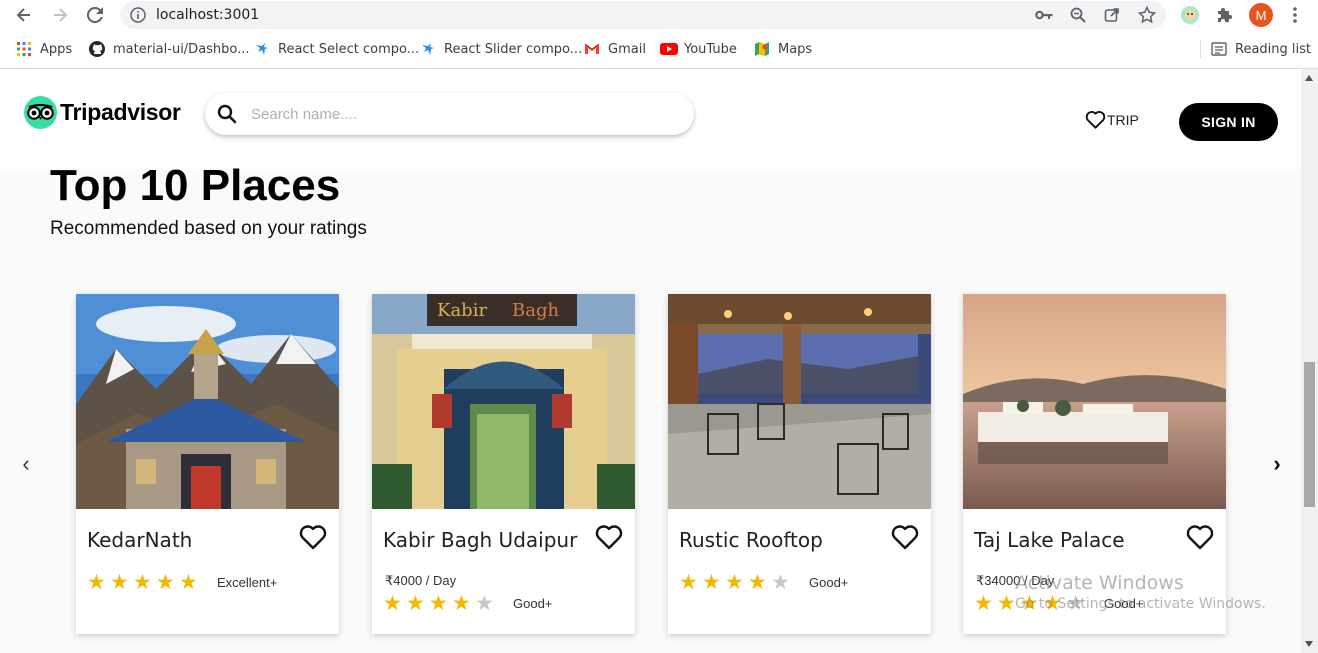 This screenshot has width=1318, height=653. What do you see at coordinates (421, 580) in the screenshot?
I see `place-price: ₹4000 / Day` at bounding box center [421, 580].